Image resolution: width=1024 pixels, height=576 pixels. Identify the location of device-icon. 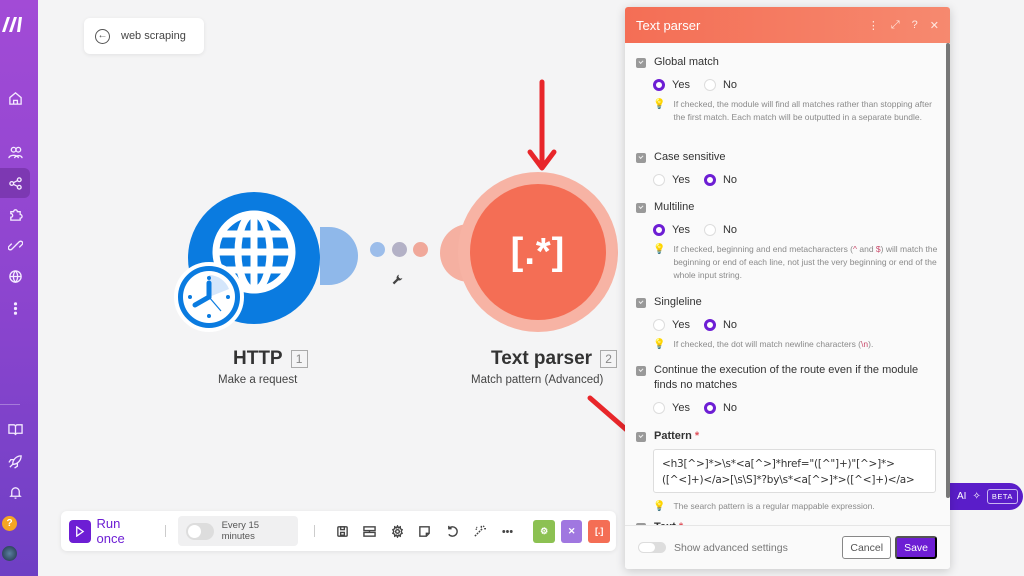
(369, 531).